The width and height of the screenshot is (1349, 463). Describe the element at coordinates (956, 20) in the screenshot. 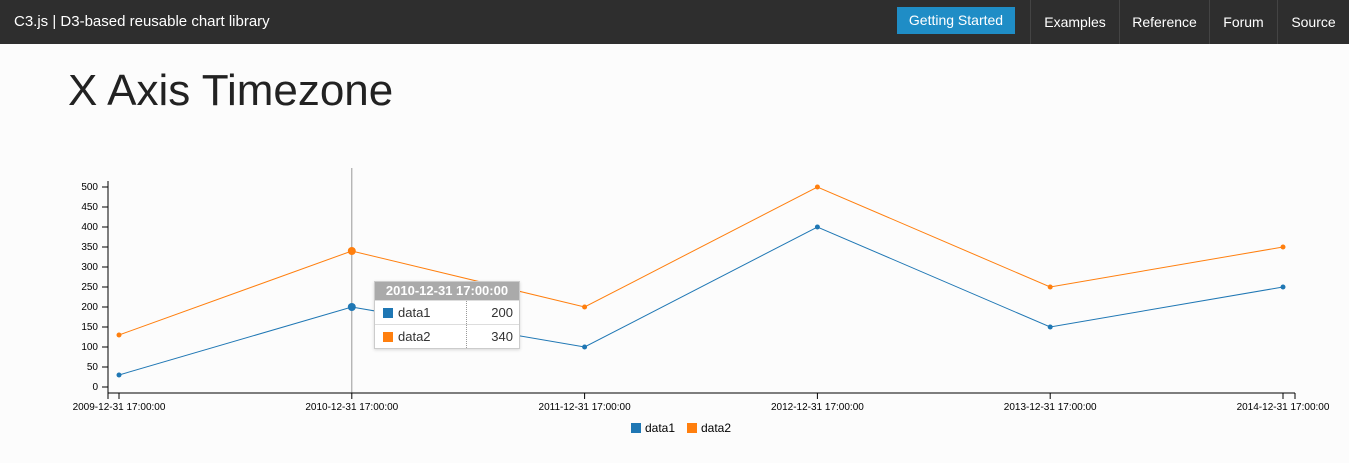

I see `getting-started-button: Getting Started` at that location.